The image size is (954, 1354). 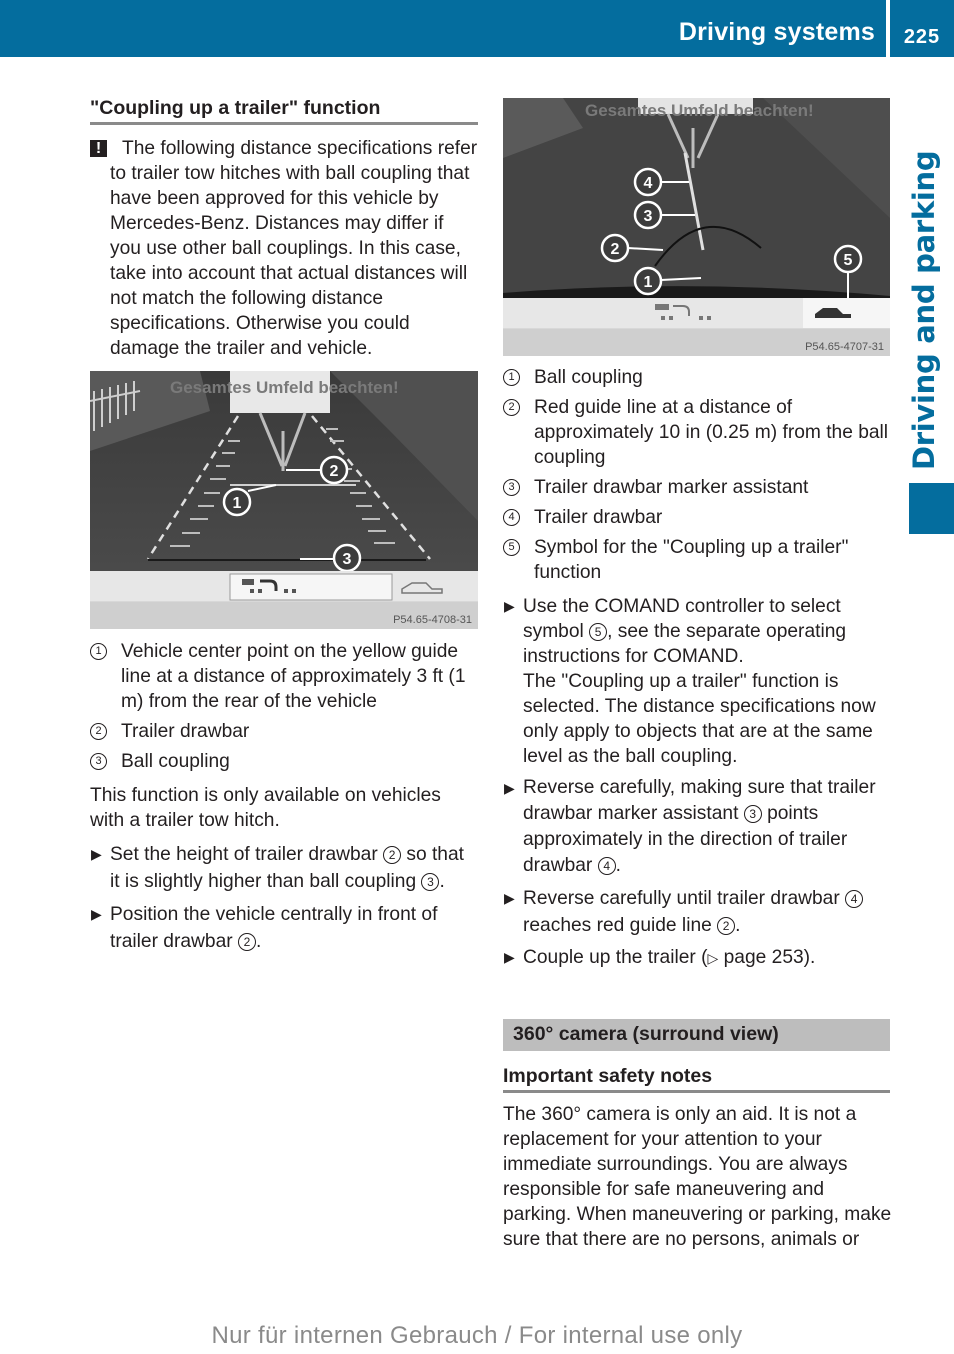 I want to click on callout-ref: 5, so click(x=598, y=632).